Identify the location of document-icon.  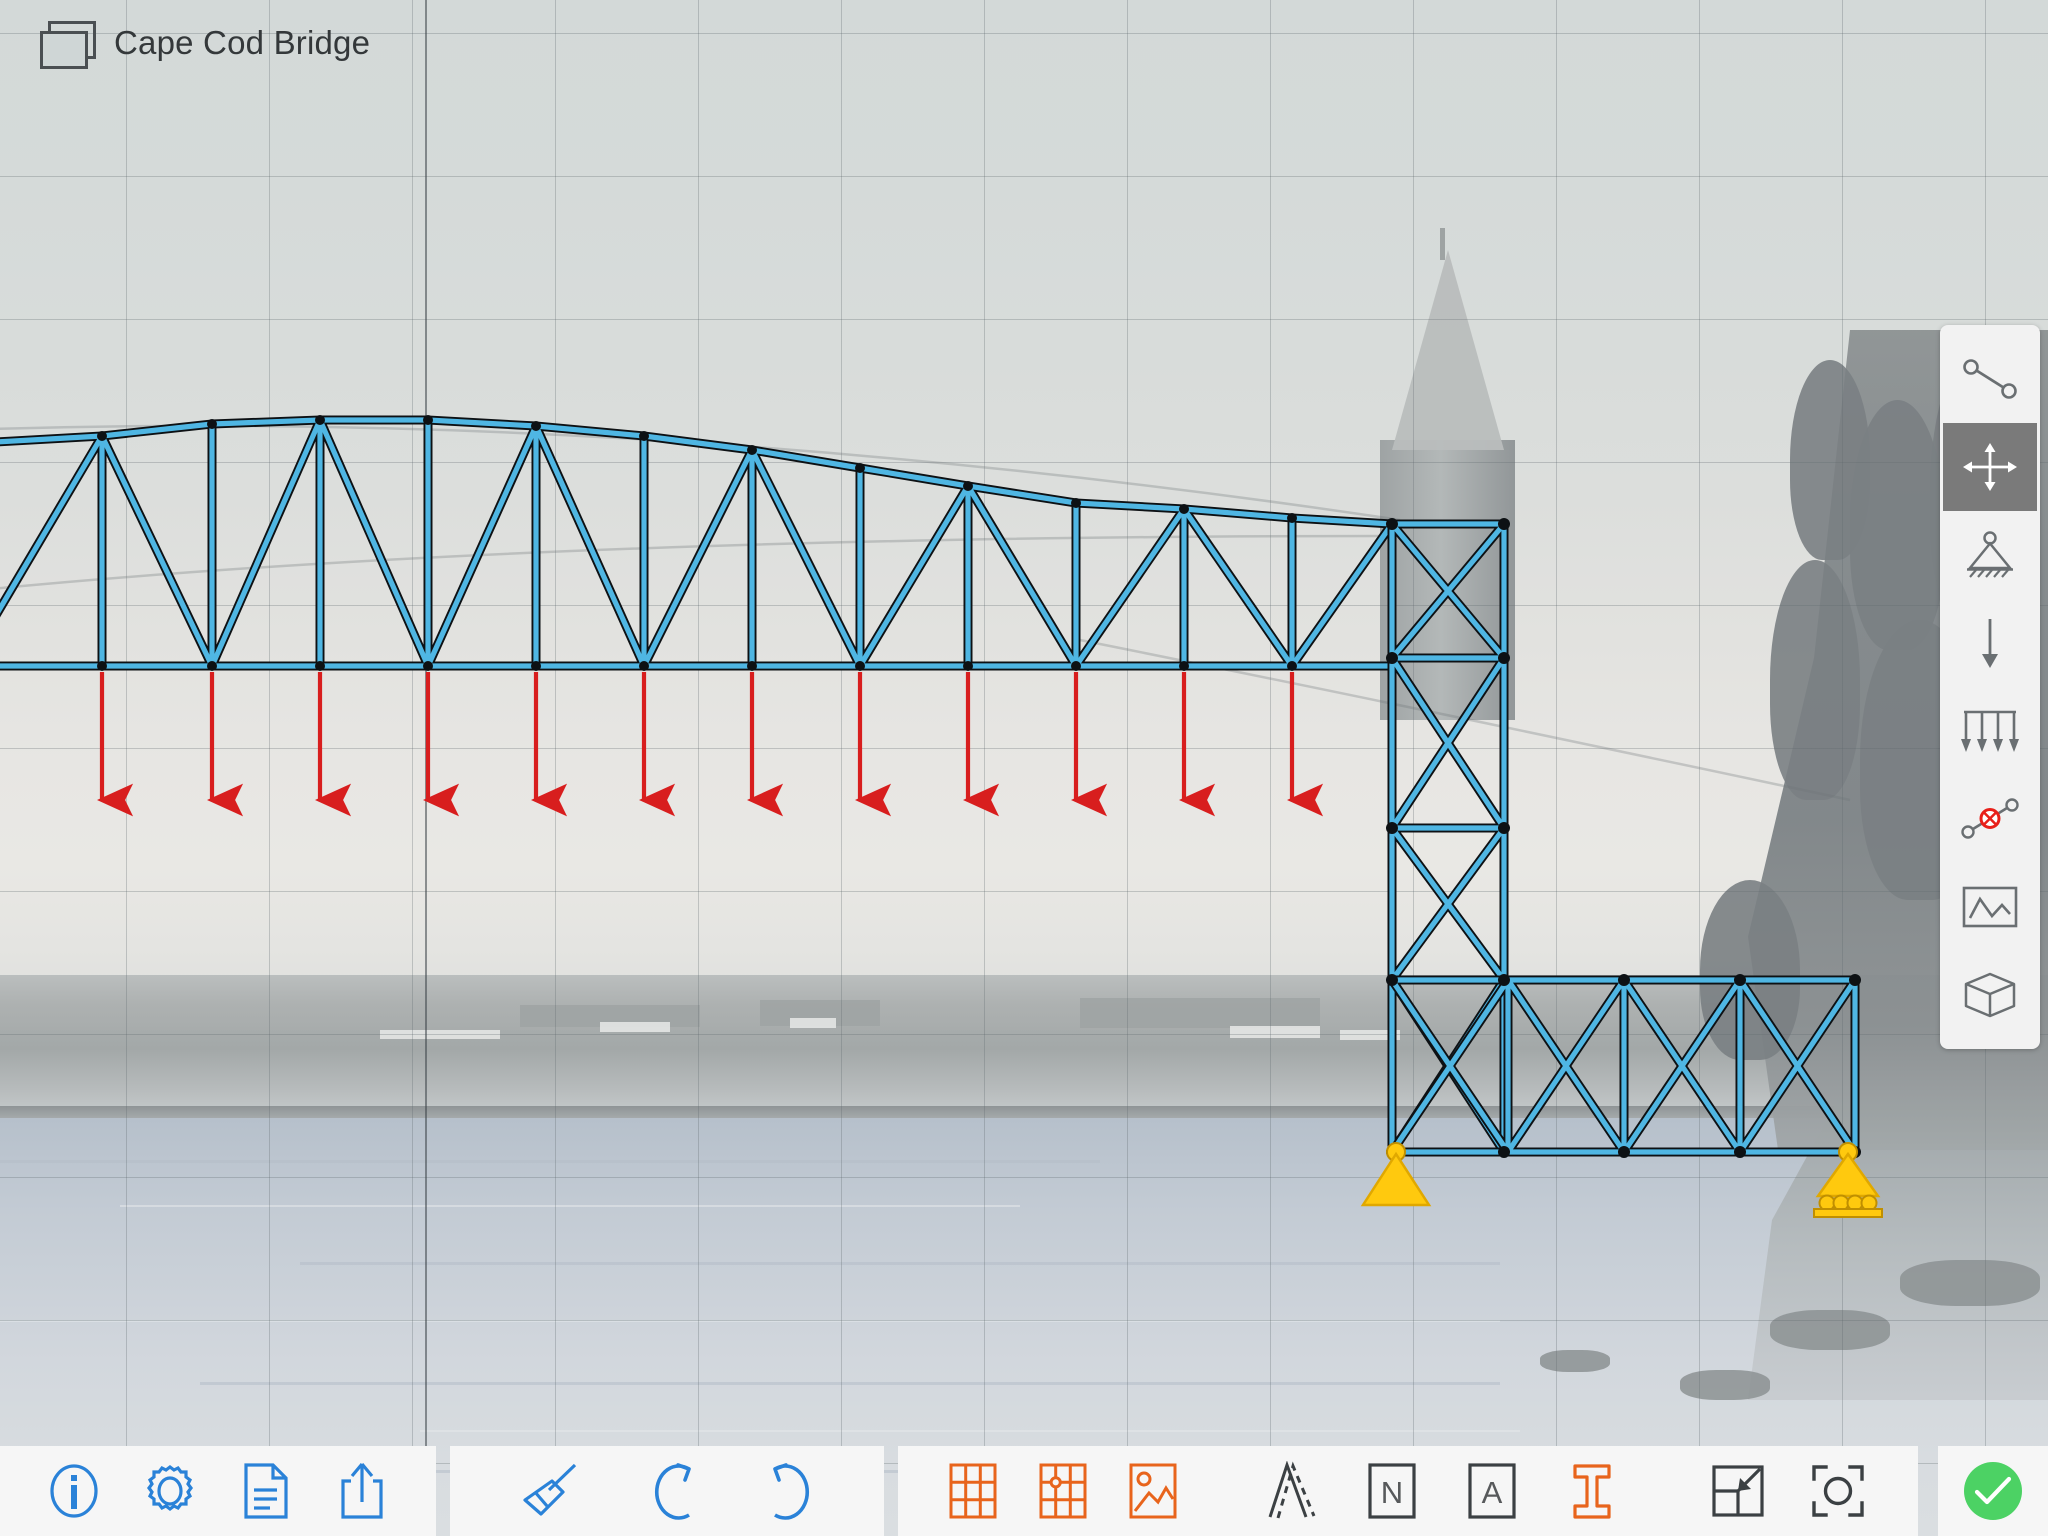
(266, 1491).